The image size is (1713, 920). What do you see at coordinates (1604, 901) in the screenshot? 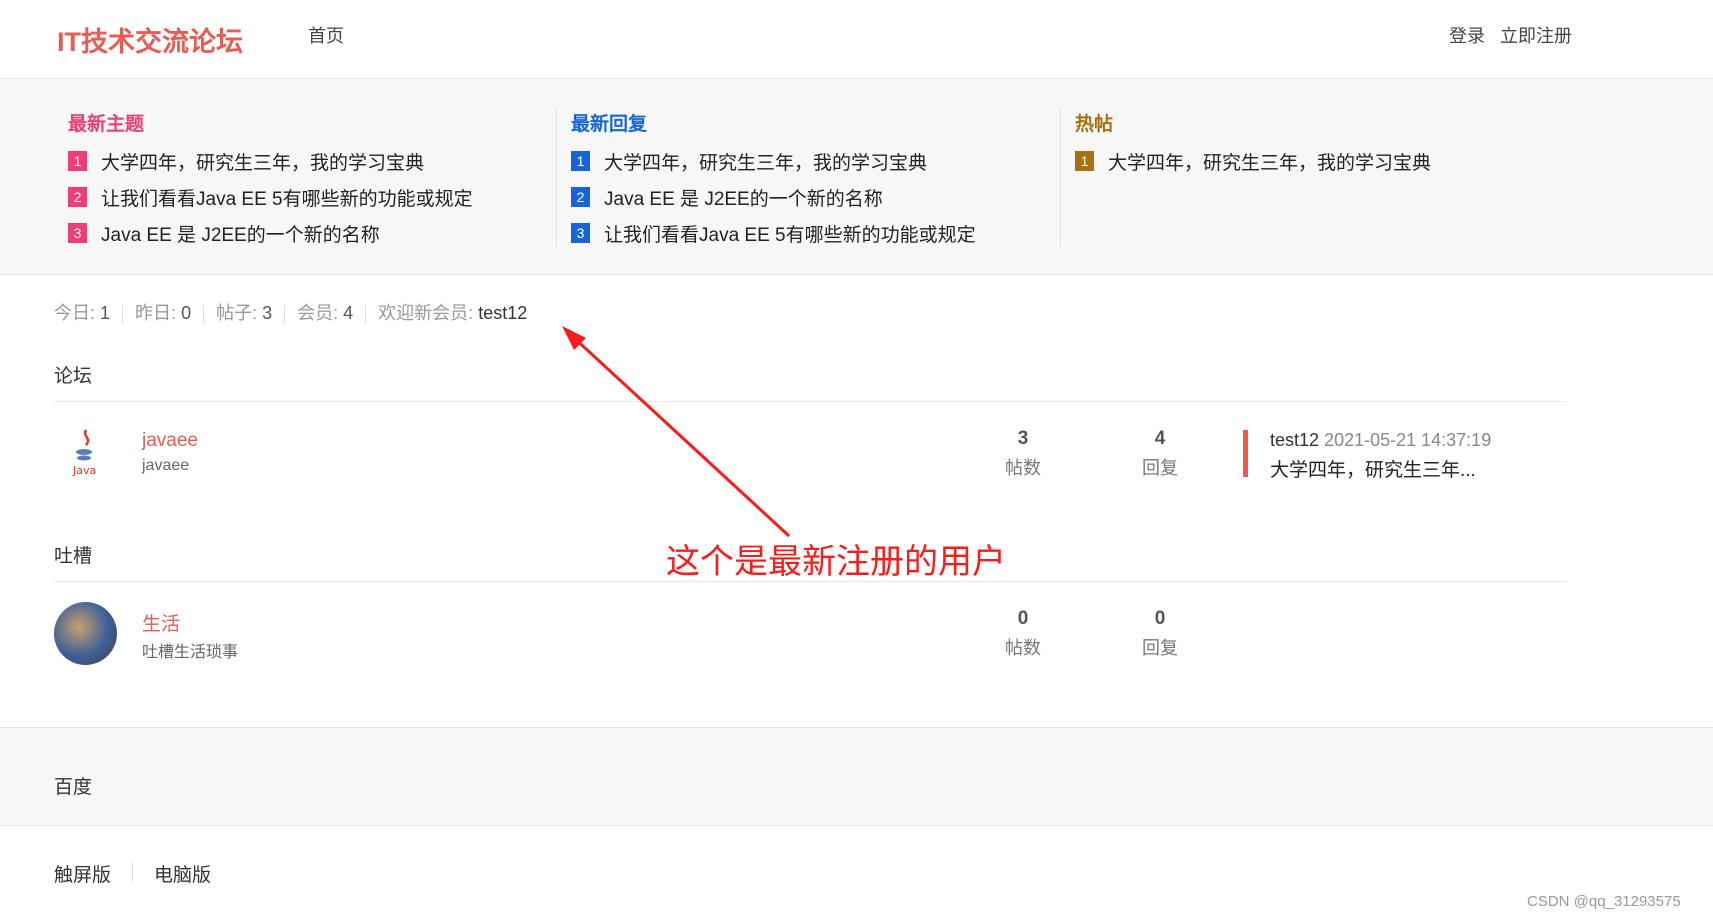
I see `watermark: CSDN @qq_31293575` at bounding box center [1604, 901].